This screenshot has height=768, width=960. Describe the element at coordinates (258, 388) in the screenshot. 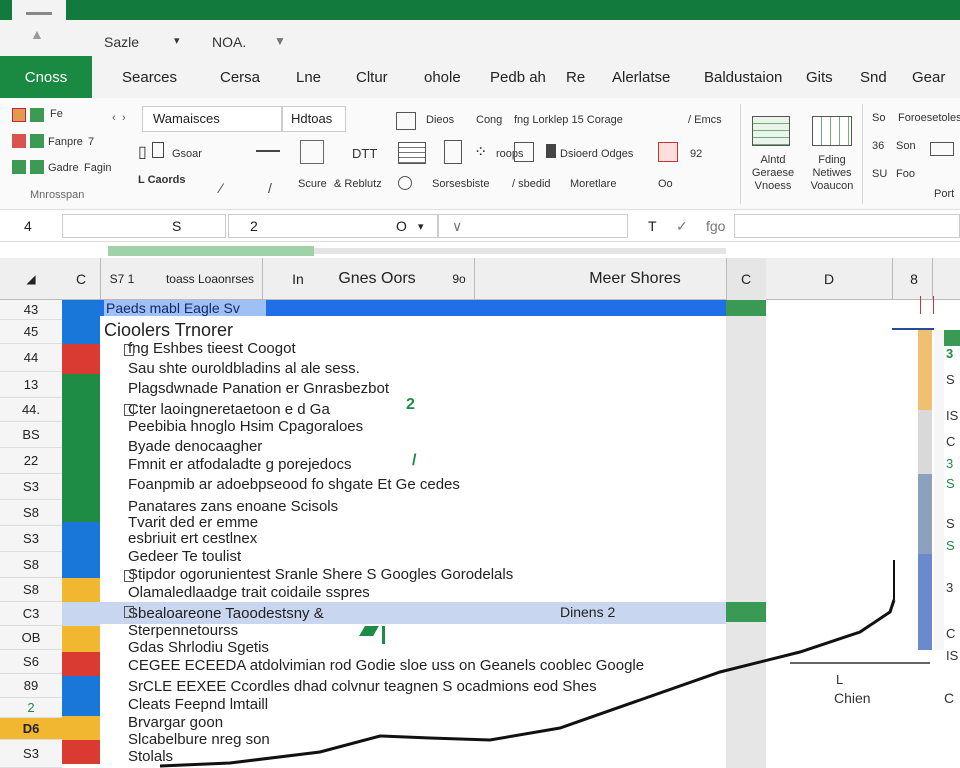

I see `list-item: Plagsdwnade Panation er Gnrasbezbot` at that location.